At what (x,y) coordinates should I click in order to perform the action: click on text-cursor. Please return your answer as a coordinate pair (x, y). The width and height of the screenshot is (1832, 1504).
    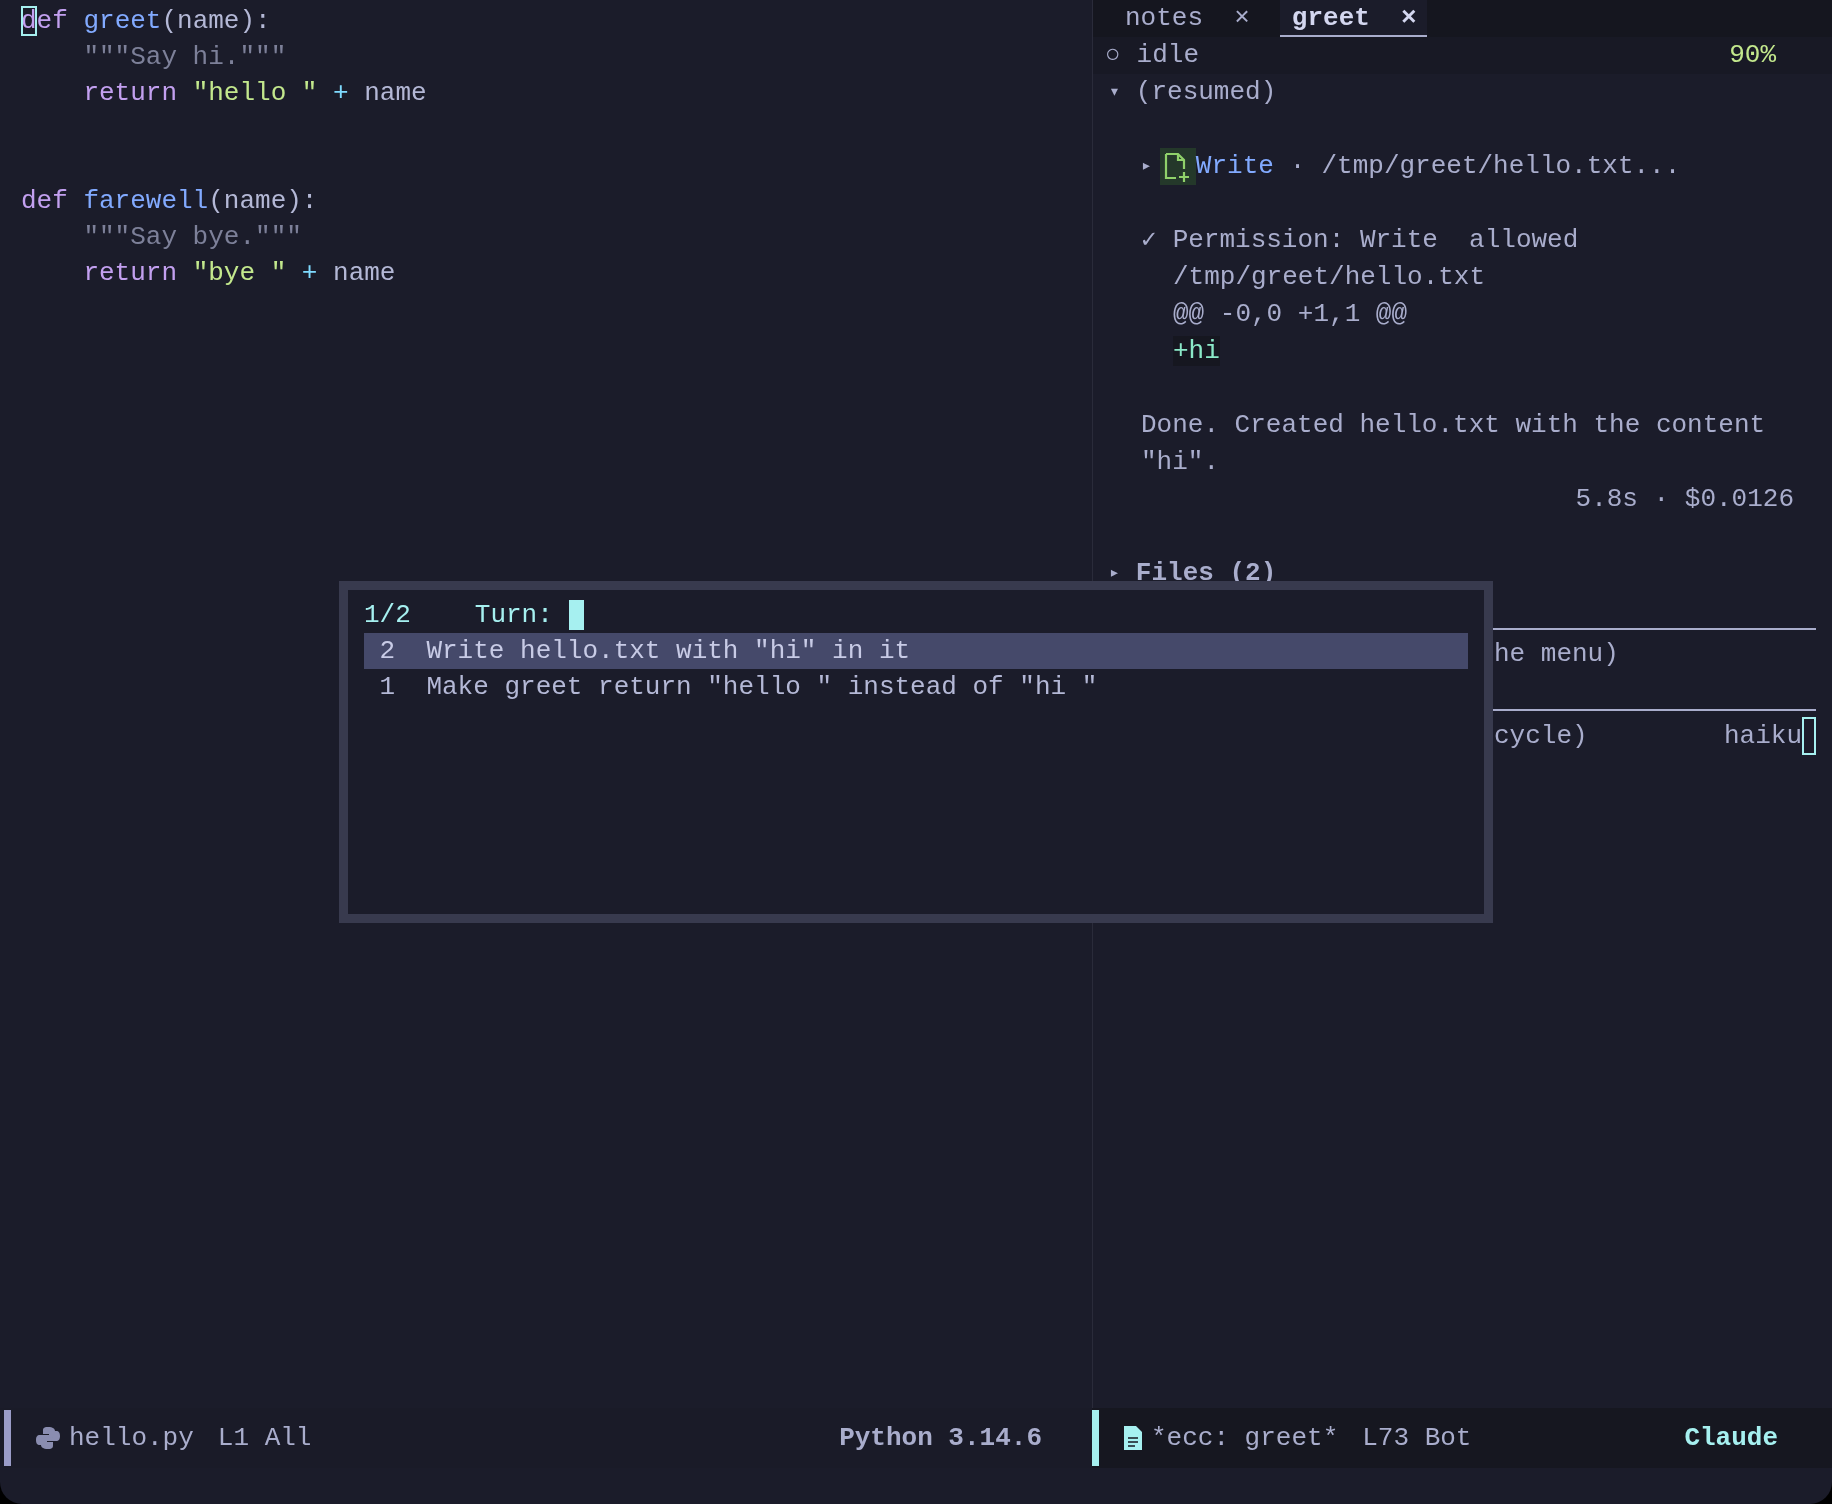
    Looking at the image, I should click on (1809, 736).